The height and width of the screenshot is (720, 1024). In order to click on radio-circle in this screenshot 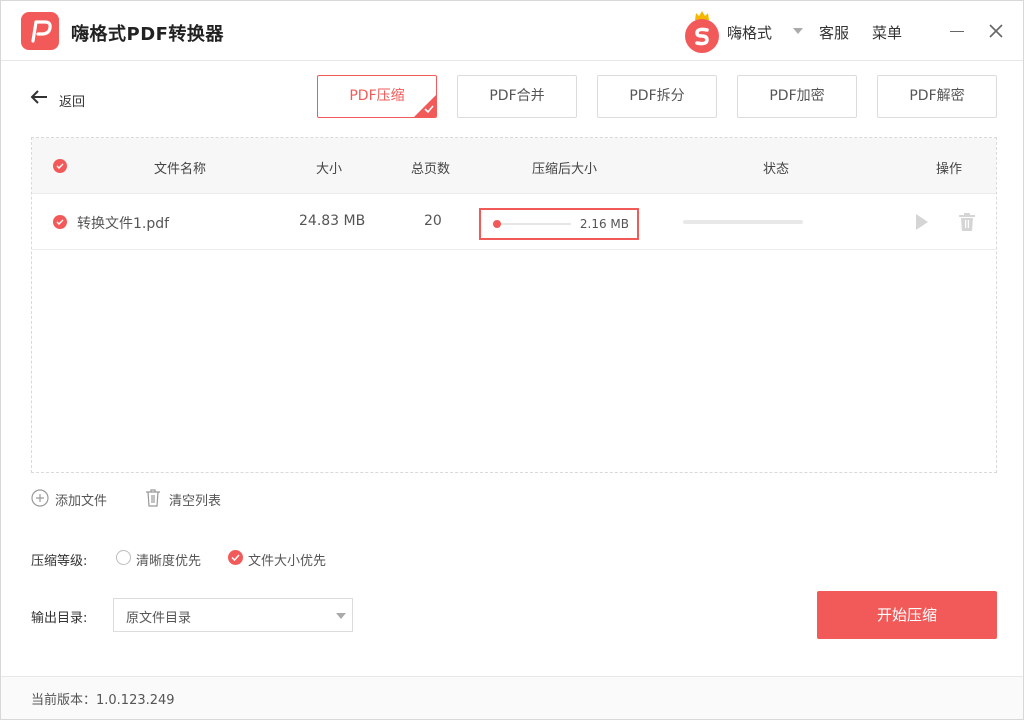, I will do `click(123, 557)`.